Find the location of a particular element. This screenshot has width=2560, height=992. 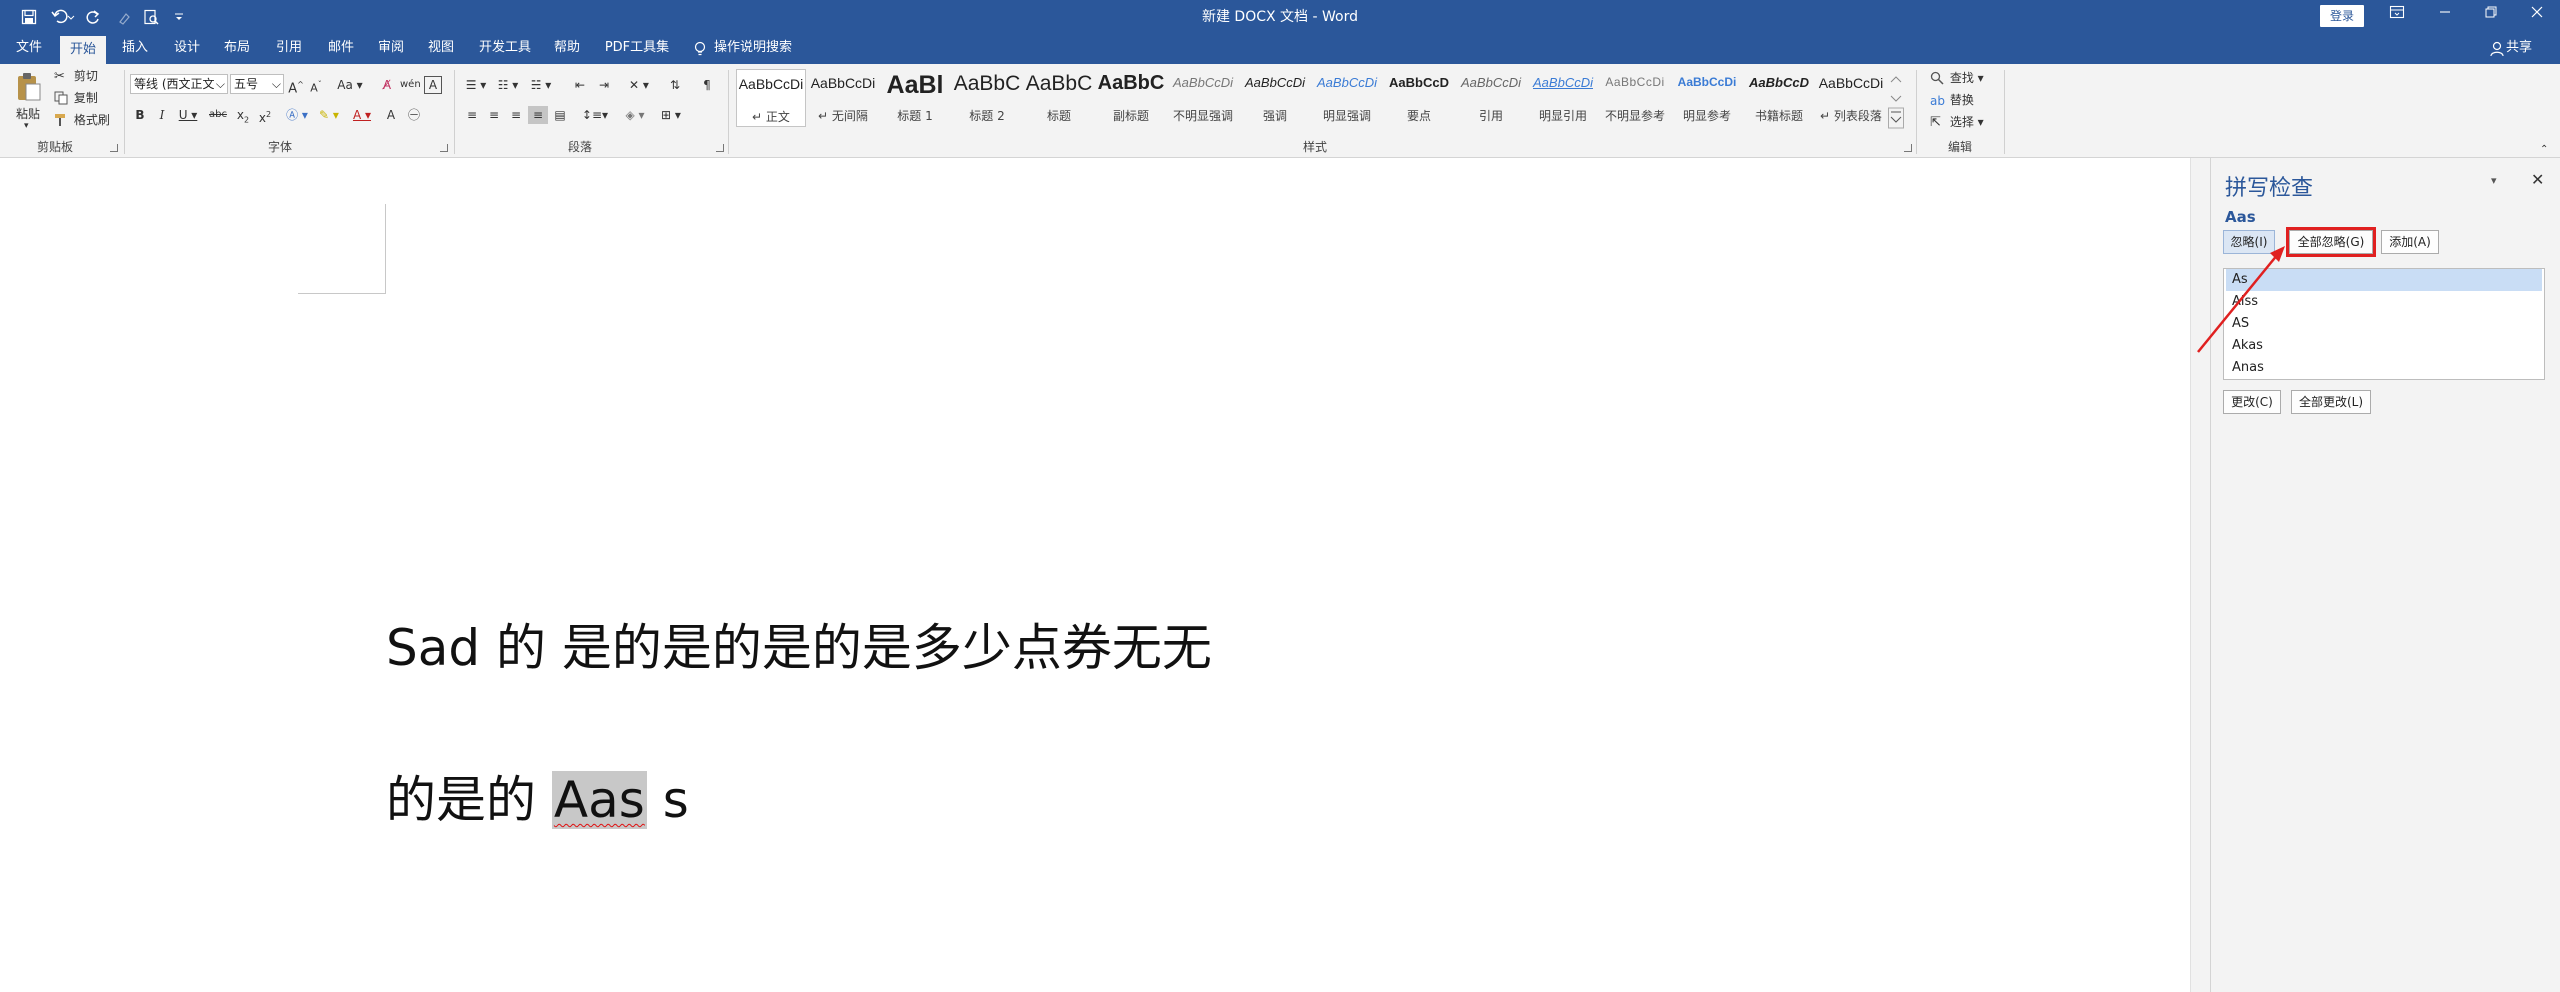

tab-review: 审阅 is located at coordinates (391, 49).